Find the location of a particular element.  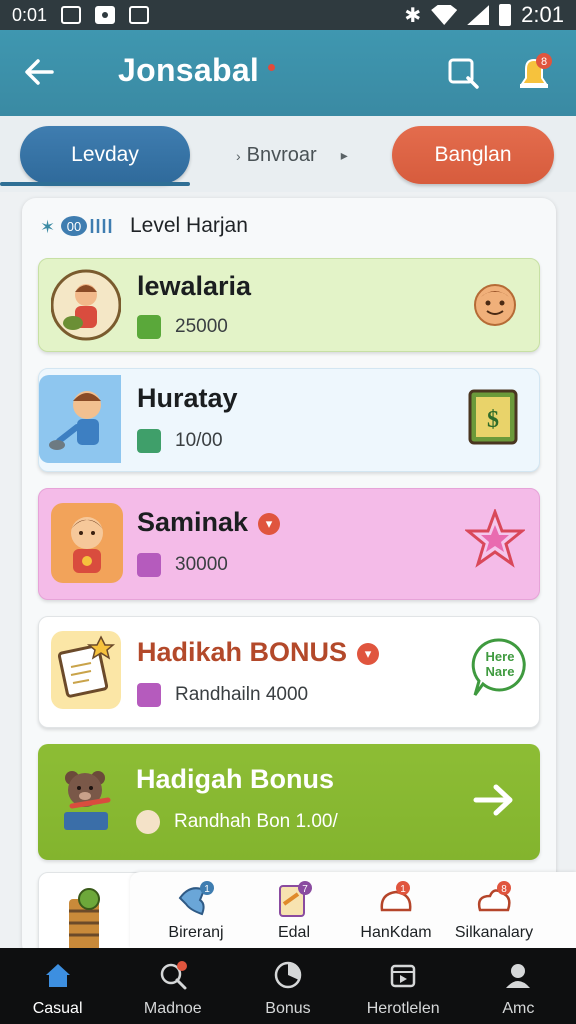

nav-bonus: Bonus is located at coordinates (287, 986).